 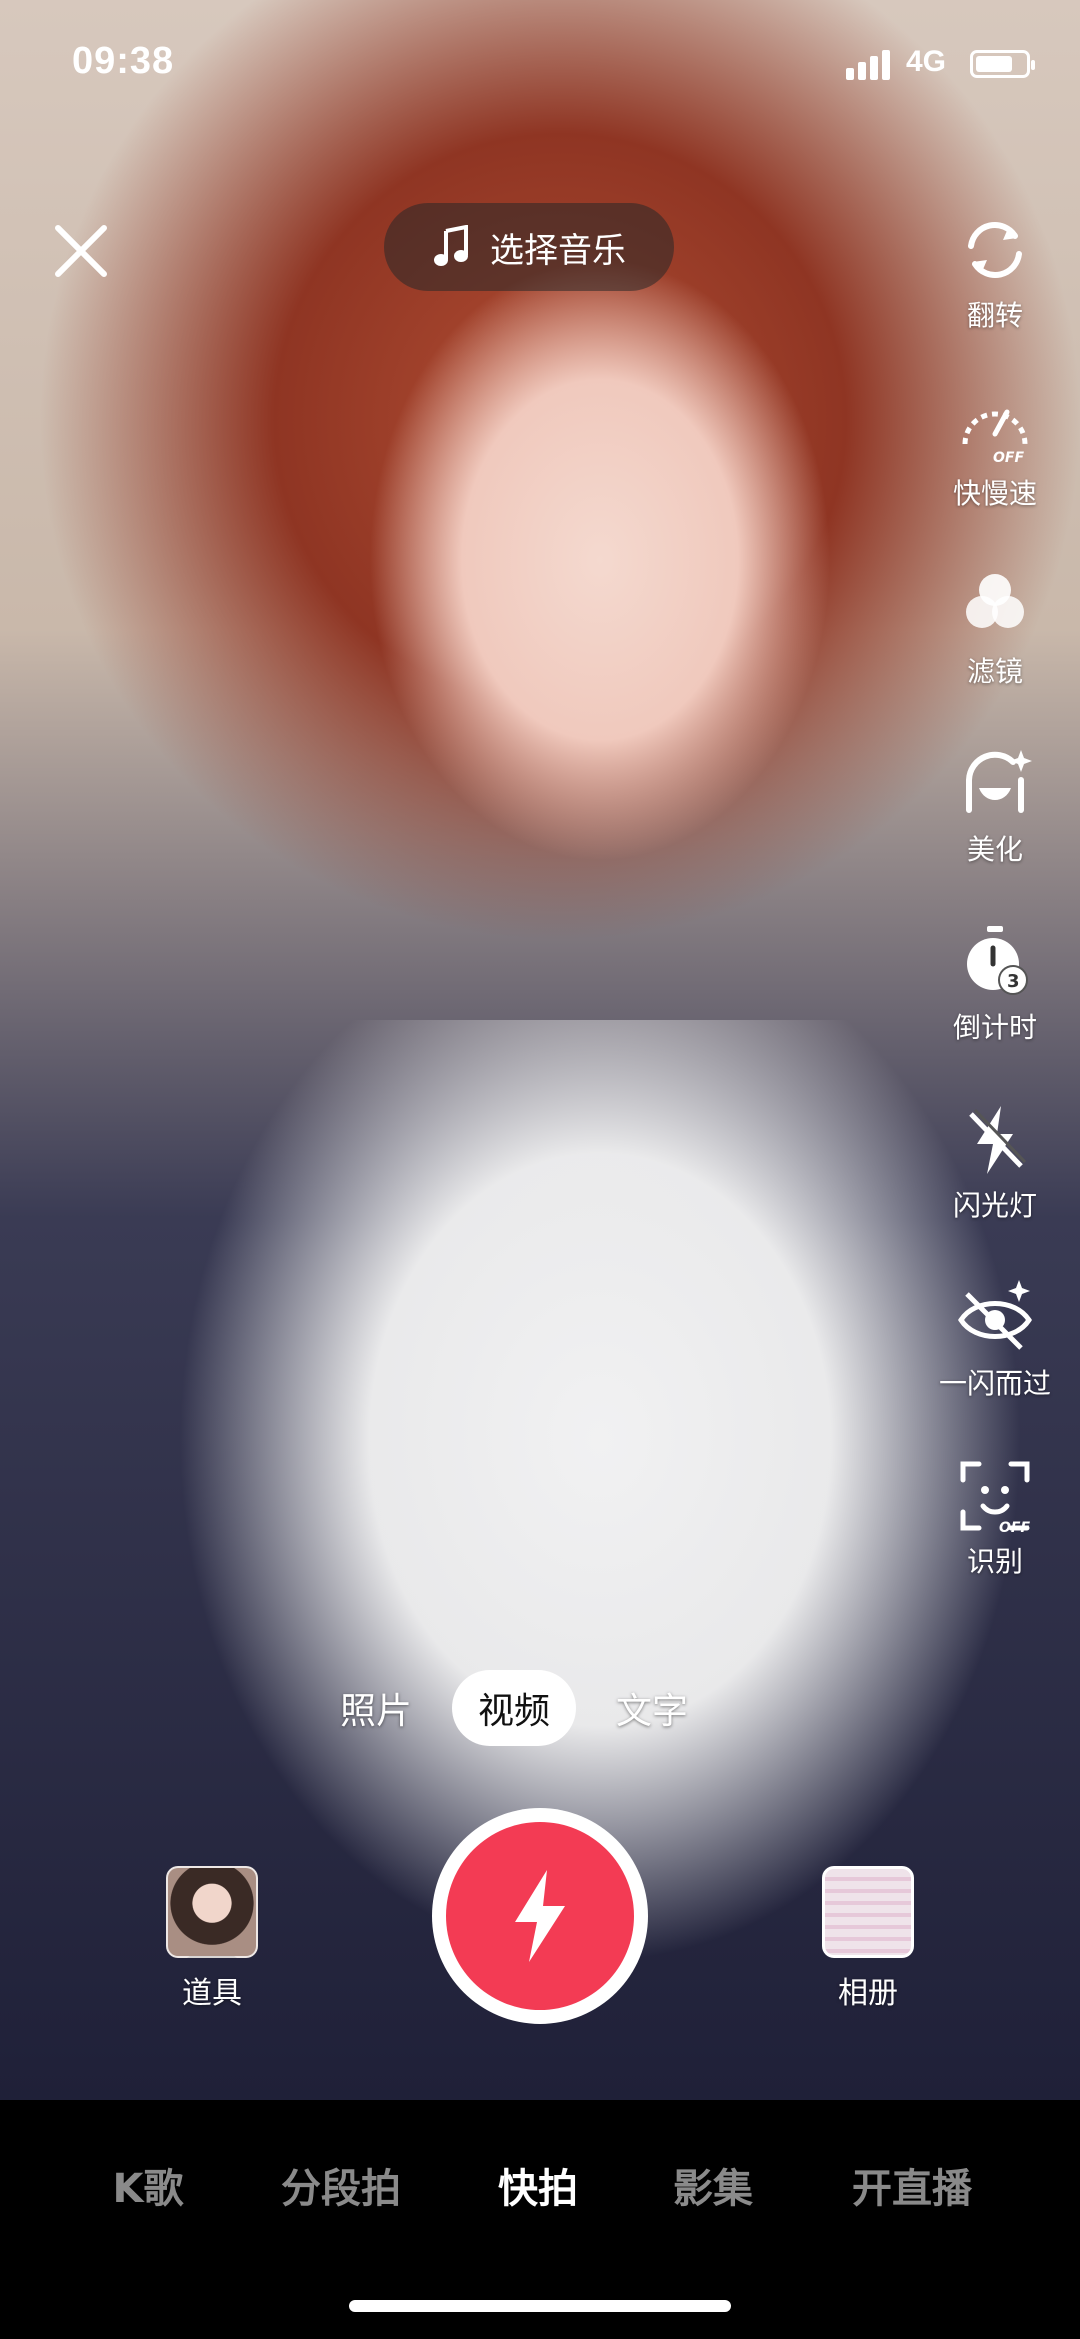 I want to click on mode-video: 视频, so click(x=514, y=1708).